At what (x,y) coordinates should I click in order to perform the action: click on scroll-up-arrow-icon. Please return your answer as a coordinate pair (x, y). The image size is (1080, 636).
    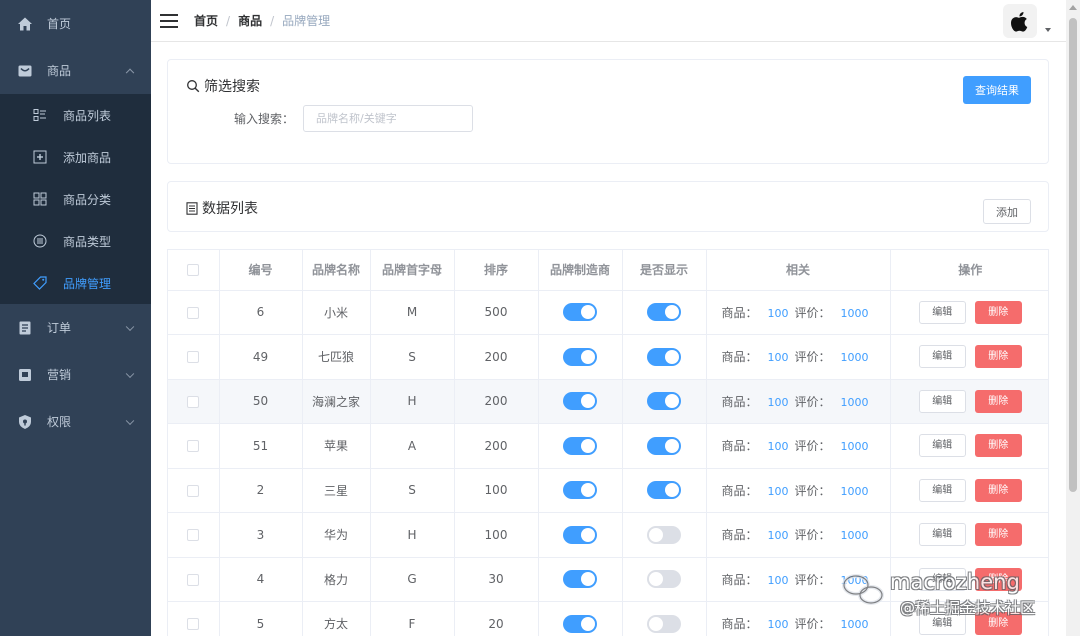
    Looking at the image, I should click on (1073, 7).